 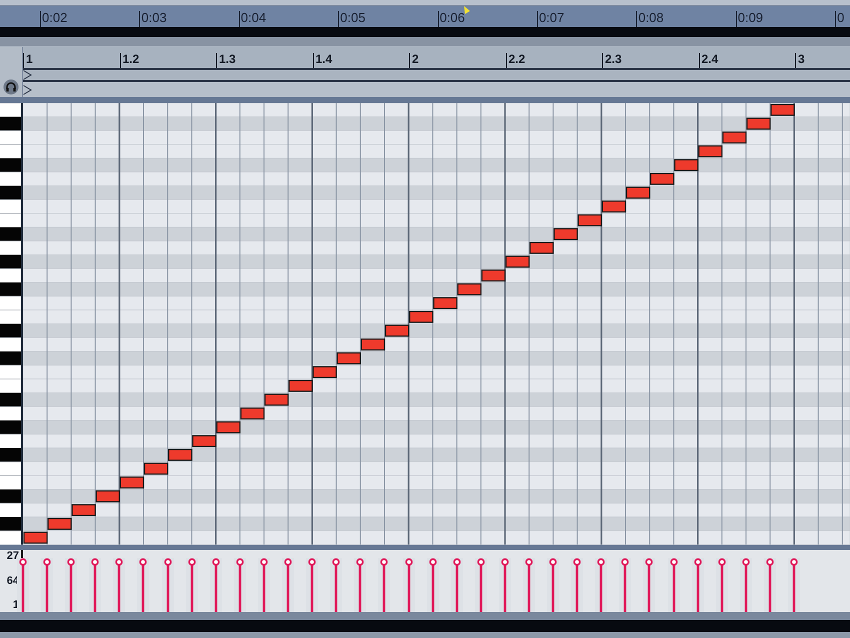 What do you see at coordinates (467, 10) in the screenshot?
I see `playhead-icon` at bounding box center [467, 10].